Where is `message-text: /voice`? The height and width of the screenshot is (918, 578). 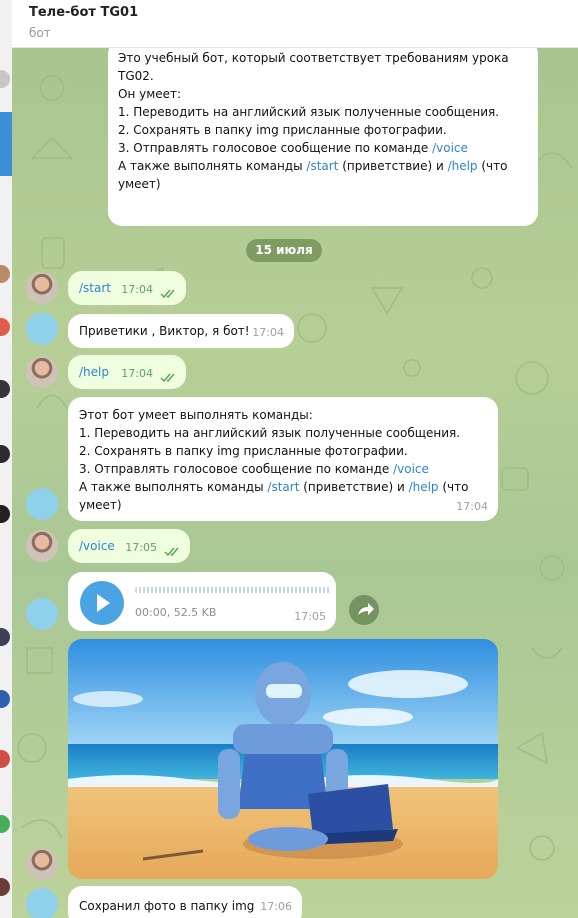
message-text: /voice is located at coordinates (97, 546).